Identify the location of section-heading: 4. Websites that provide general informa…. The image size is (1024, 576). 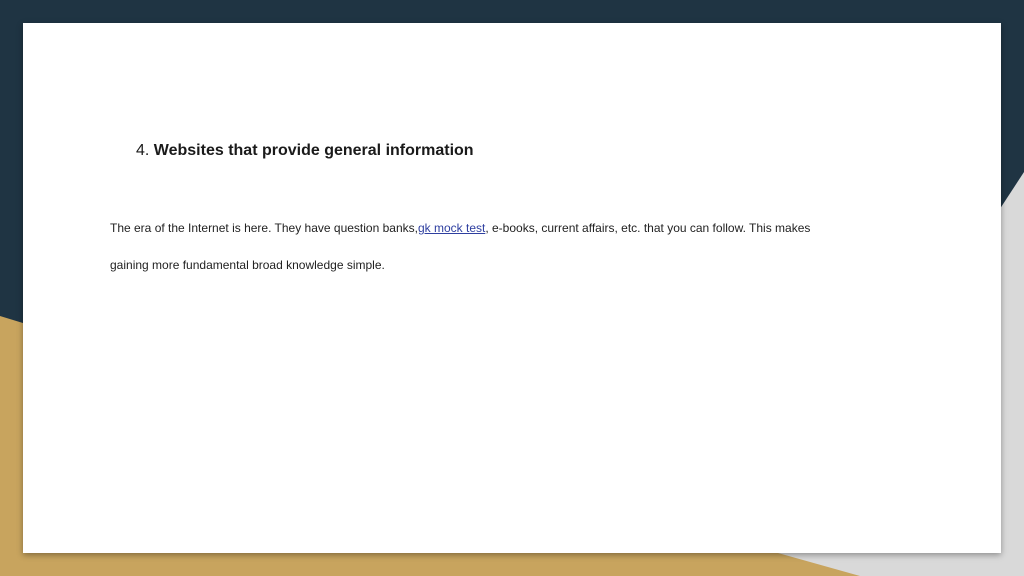
(305, 151).